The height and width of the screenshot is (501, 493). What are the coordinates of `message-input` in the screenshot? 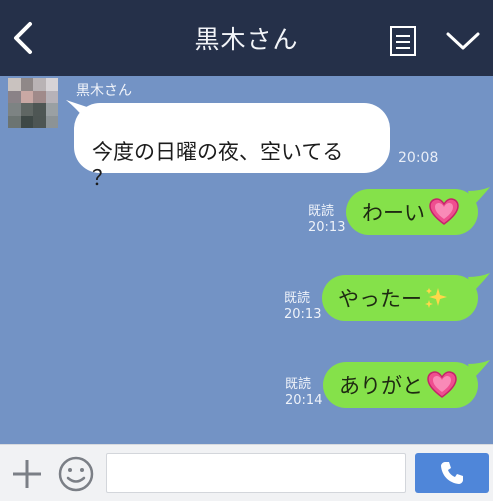 It's located at (256, 473).